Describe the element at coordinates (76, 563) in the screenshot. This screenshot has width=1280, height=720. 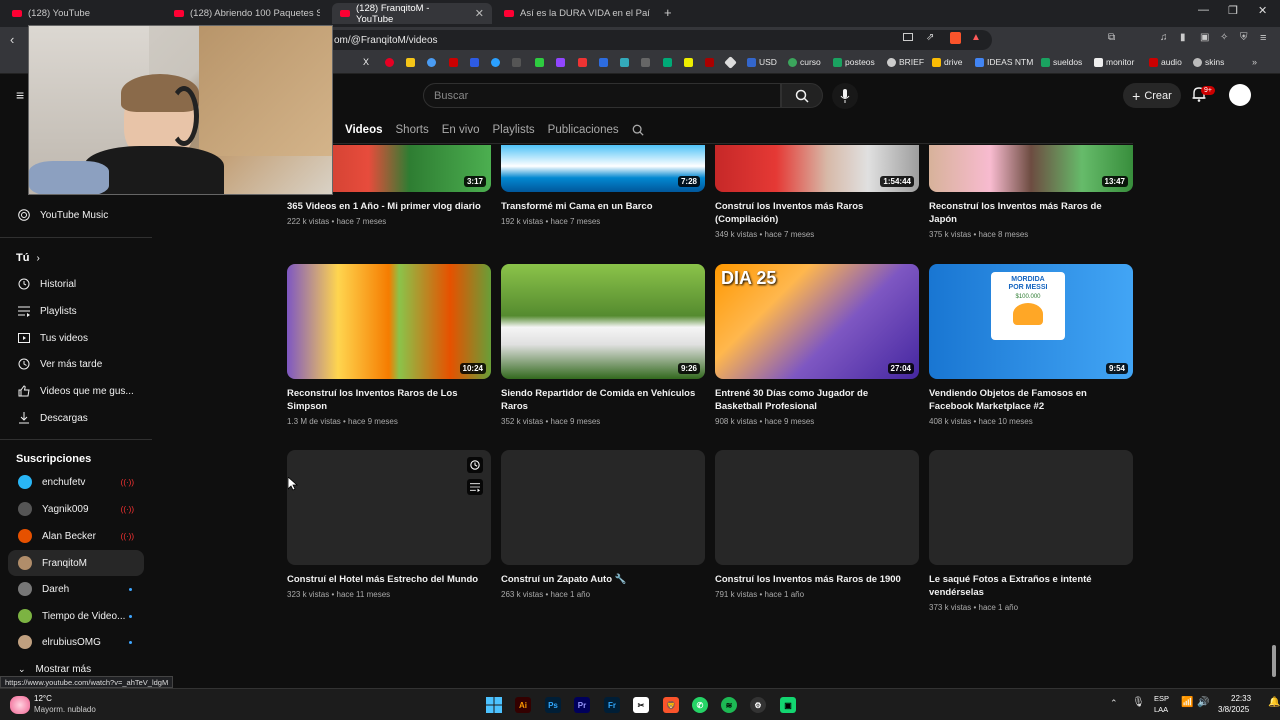
I see `sidebar-sub-franqitom: FranqitoM` at that location.